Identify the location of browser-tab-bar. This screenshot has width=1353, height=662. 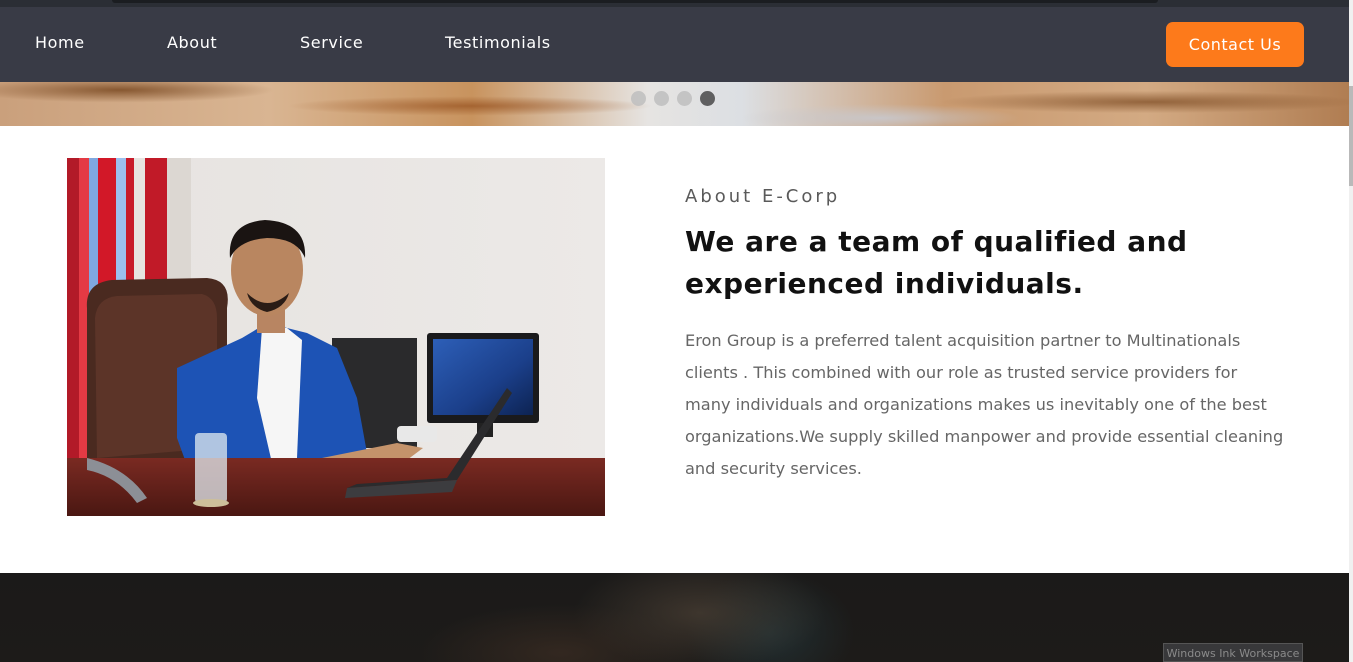
(635, 1).